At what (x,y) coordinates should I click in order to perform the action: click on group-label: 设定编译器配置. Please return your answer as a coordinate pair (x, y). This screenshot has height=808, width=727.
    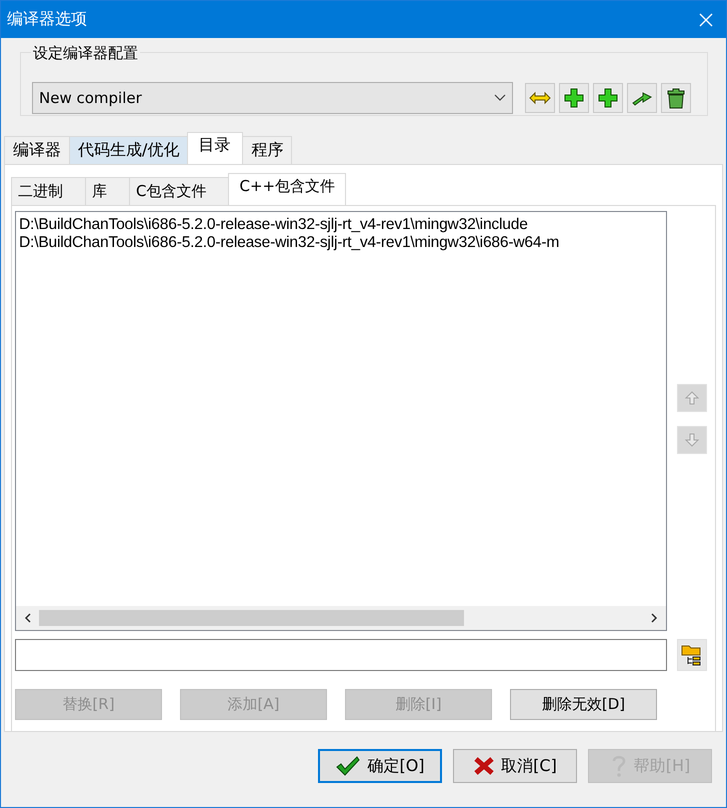
    Looking at the image, I should click on (85, 53).